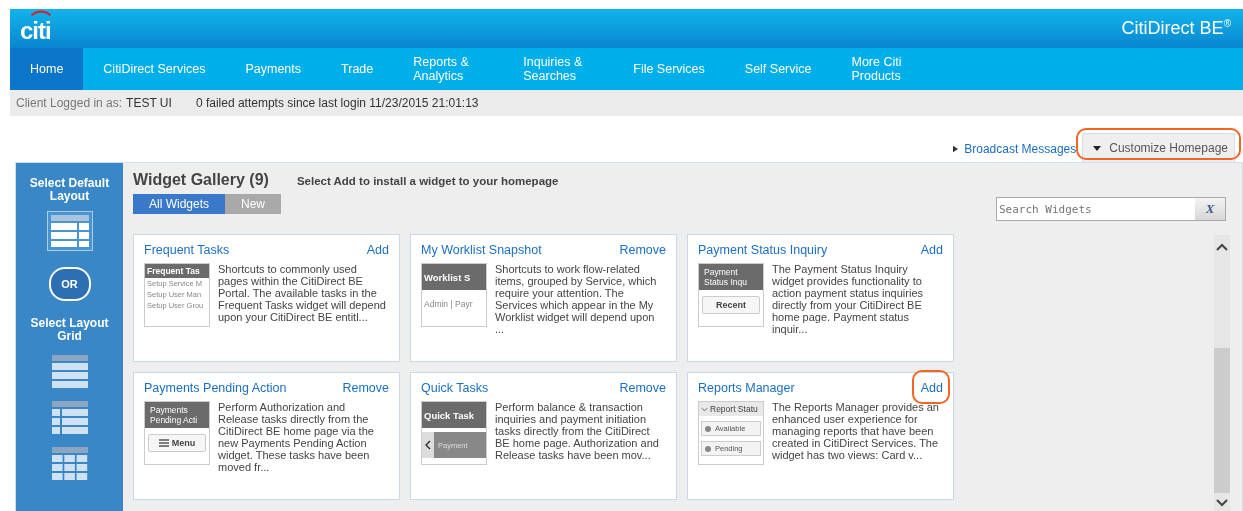 This screenshot has width=1243, height=511. What do you see at coordinates (704, 409) in the screenshot?
I see `chevron-icon` at bounding box center [704, 409].